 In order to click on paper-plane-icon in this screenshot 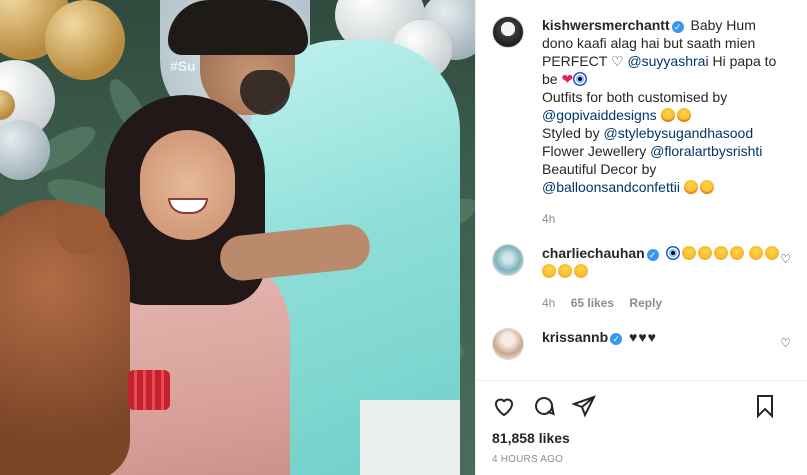, I will do `click(583, 406)`.